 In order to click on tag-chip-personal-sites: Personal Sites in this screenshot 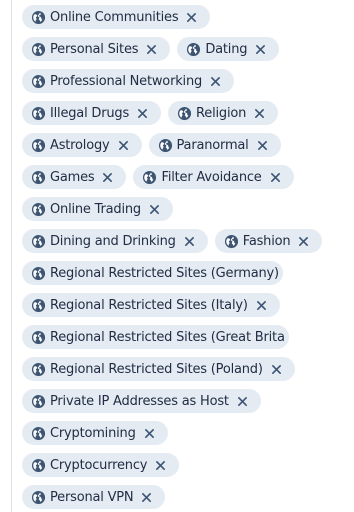, I will do `click(96, 49)`.